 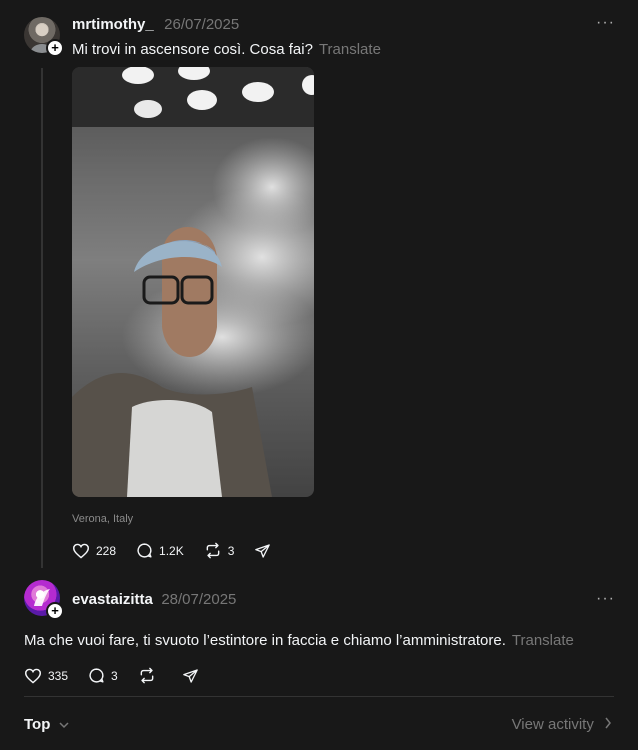 What do you see at coordinates (198, 599) in the screenshot?
I see `reply-date: 28/07/2025` at bounding box center [198, 599].